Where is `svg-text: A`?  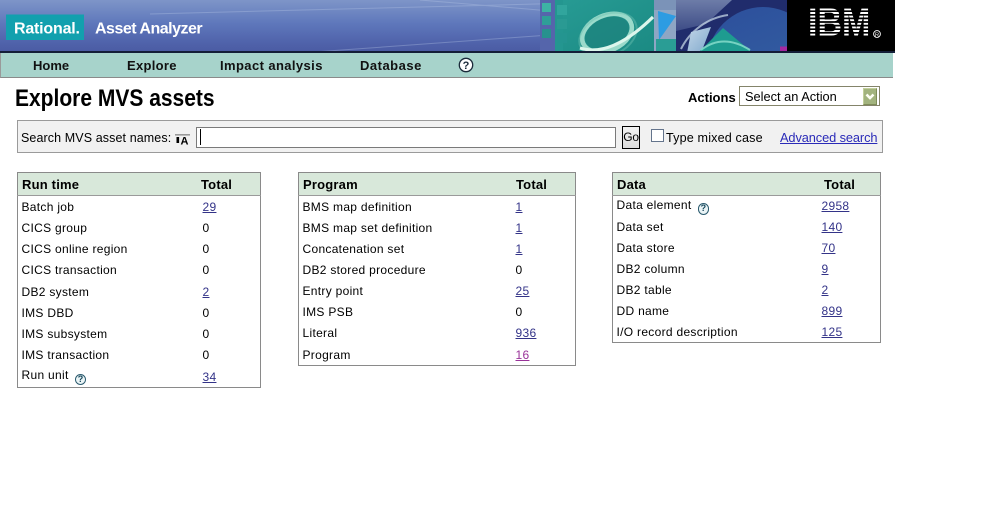
svg-text: A is located at coordinates (185, 141).